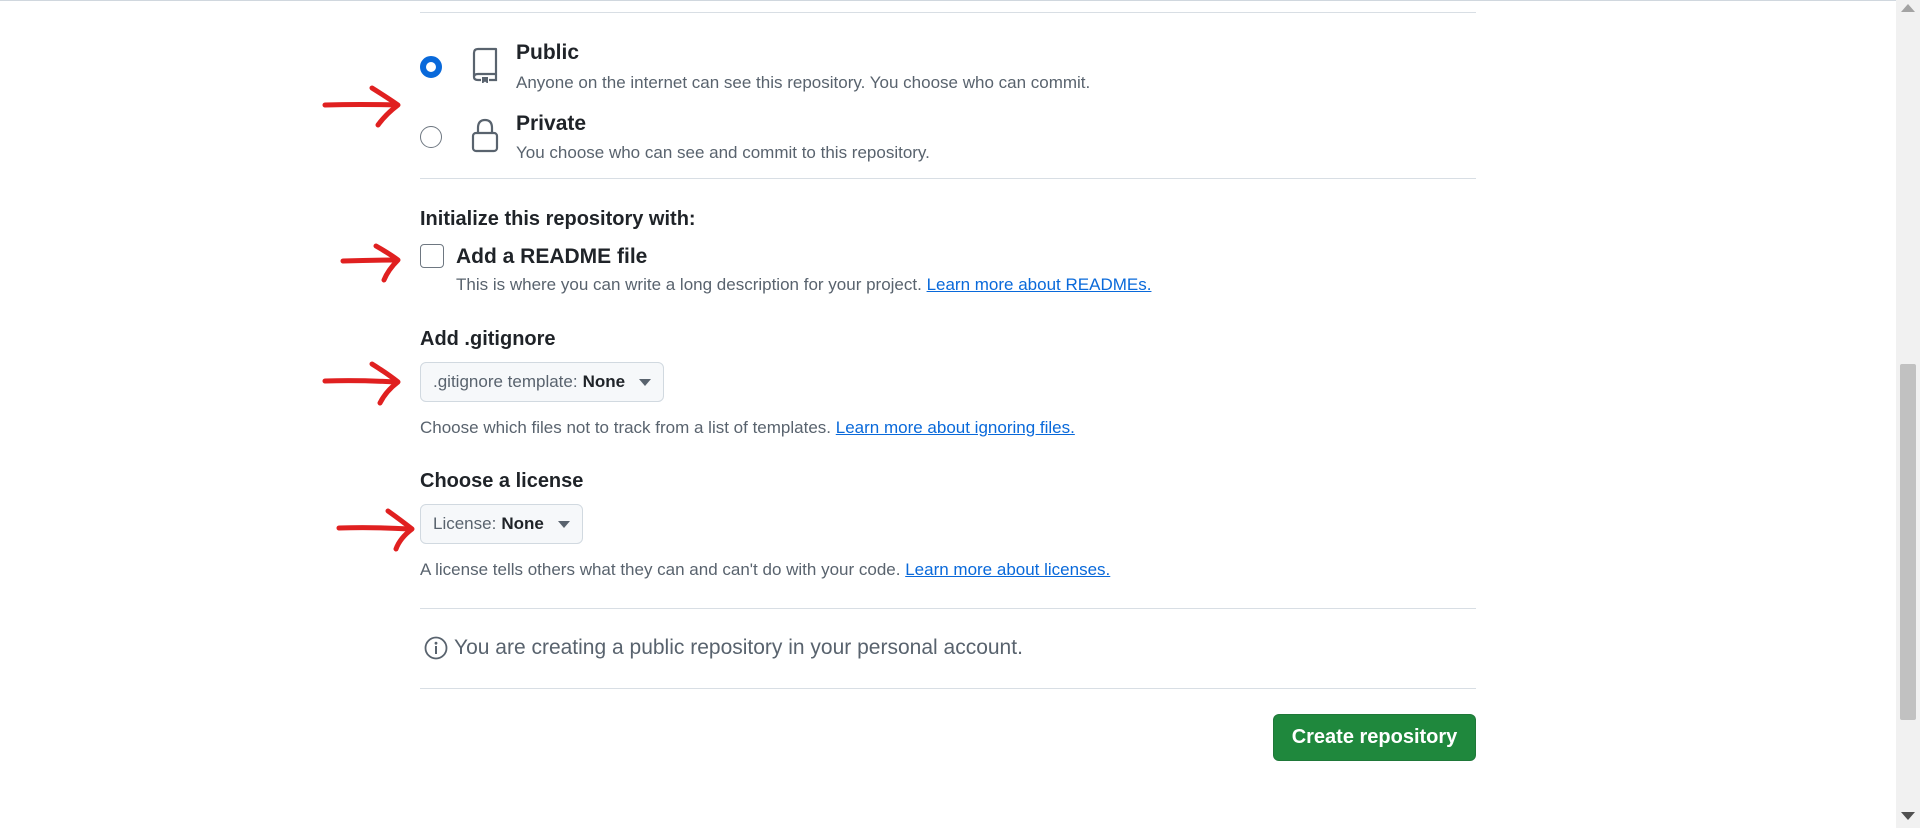  What do you see at coordinates (955, 427) in the screenshot?
I see `gitignore-learn-more-link: Learn more about ignoring files.` at bounding box center [955, 427].